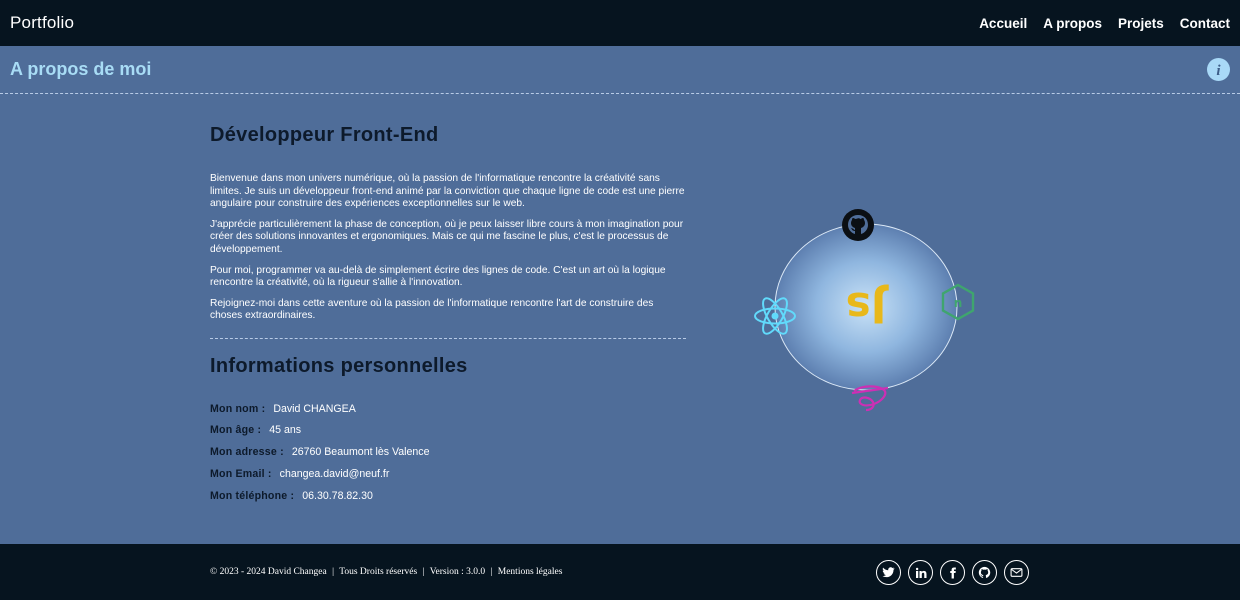 This screenshot has height=600, width=1240. I want to click on js-icon: Js, so click(868, 307).